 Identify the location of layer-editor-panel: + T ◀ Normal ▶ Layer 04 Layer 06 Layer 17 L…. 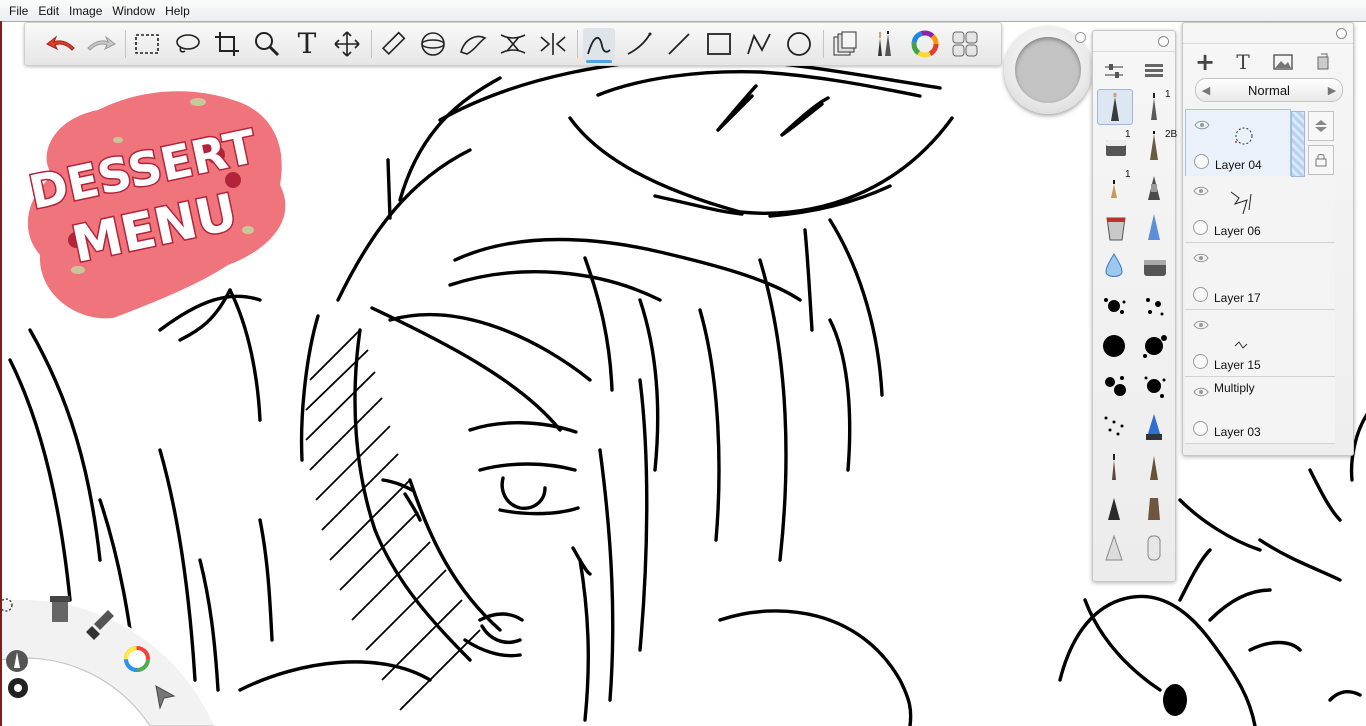
(1268, 239).